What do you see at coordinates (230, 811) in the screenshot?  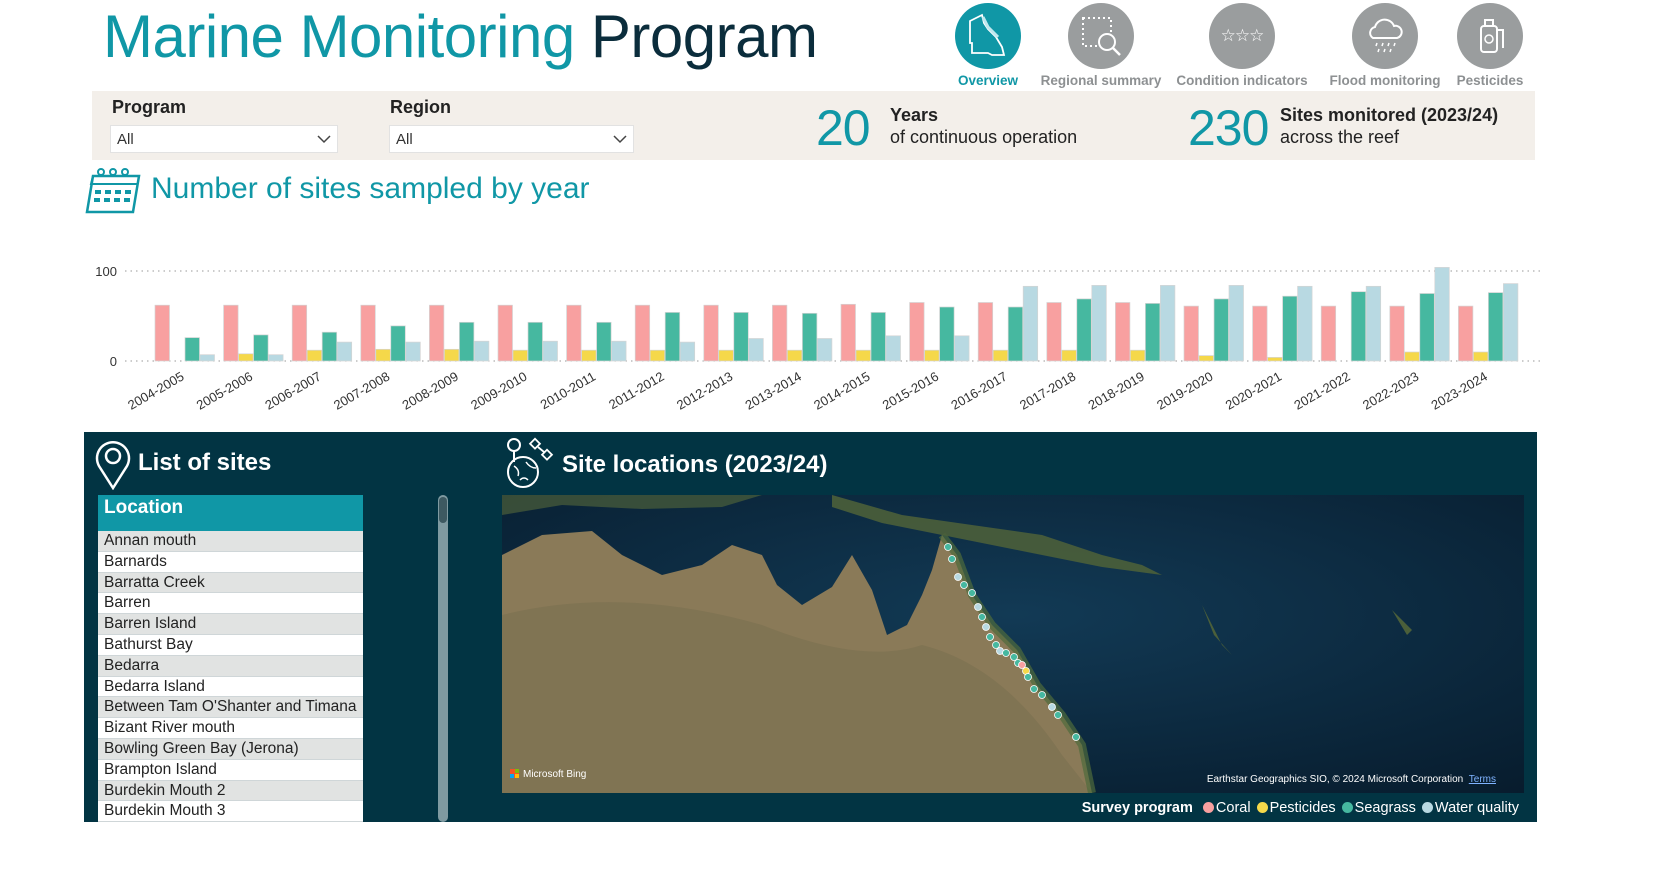 I see `site-row: Burdekin Mouth 3` at bounding box center [230, 811].